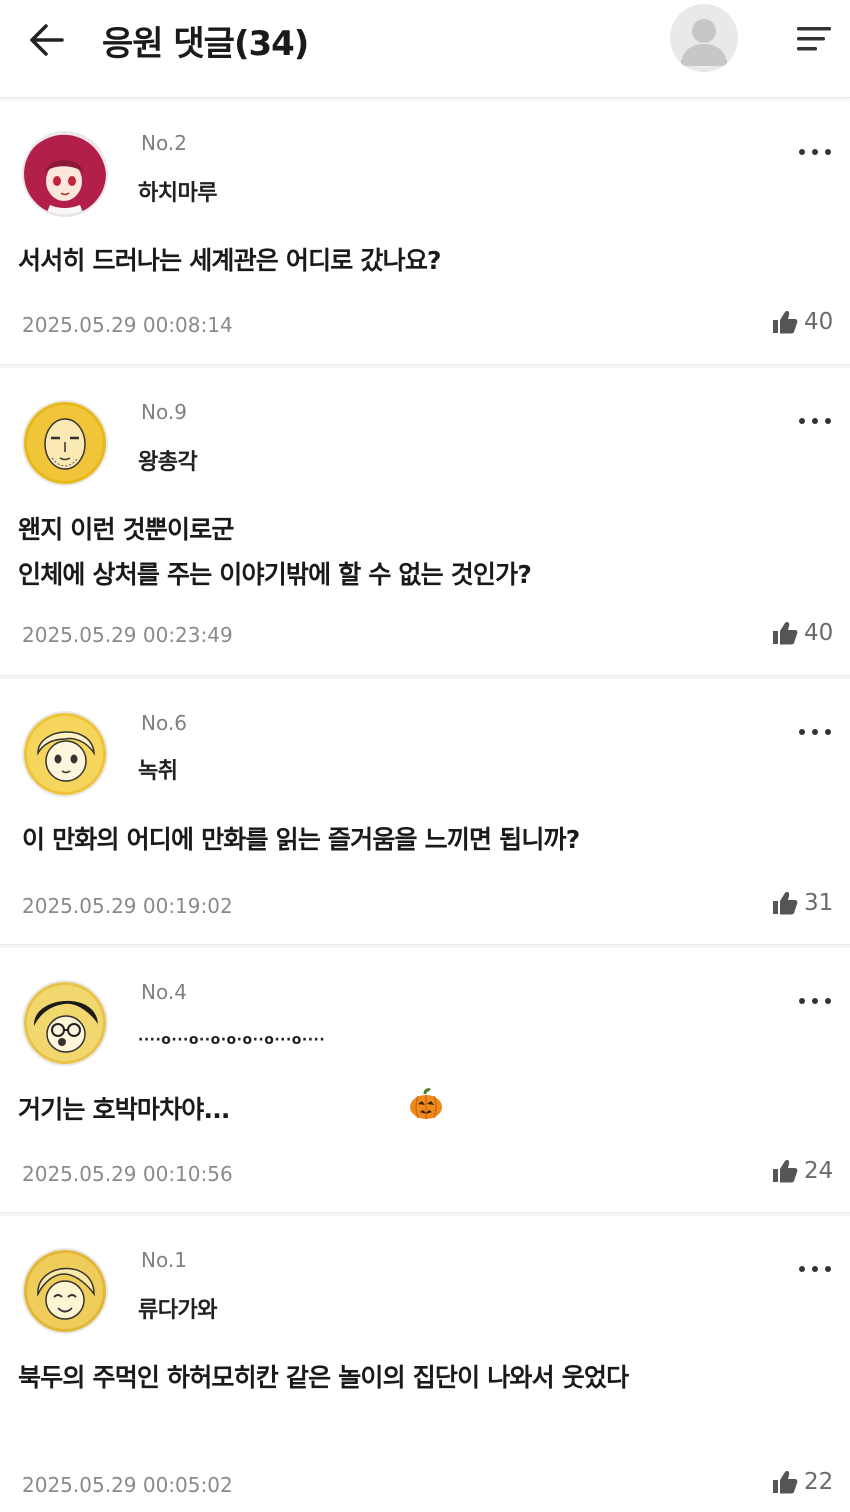 The height and width of the screenshot is (1512, 850). Describe the element at coordinates (127, 1485) in the screenshot. I see `comment-date: 2025.05.29 00:05:02` at that location.